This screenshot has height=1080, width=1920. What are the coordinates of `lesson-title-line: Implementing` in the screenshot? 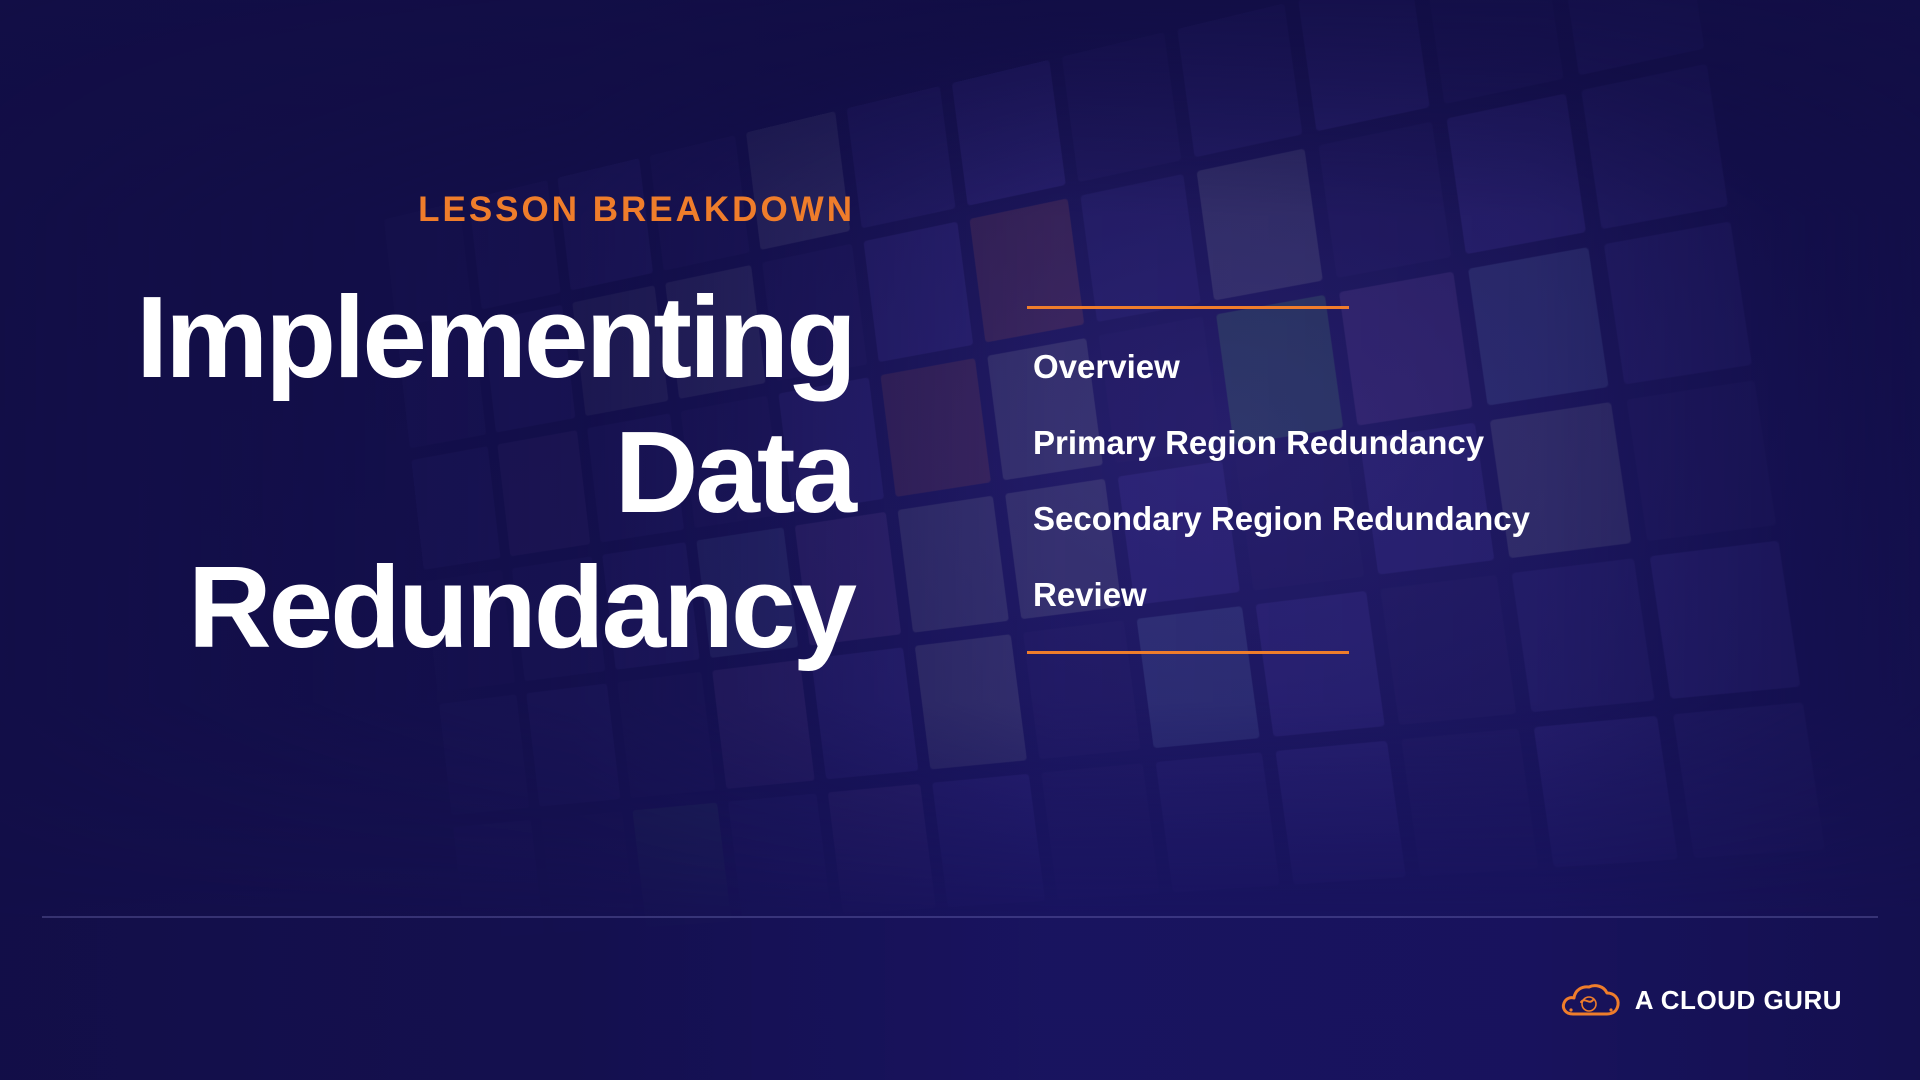 It's located at (496, 337).